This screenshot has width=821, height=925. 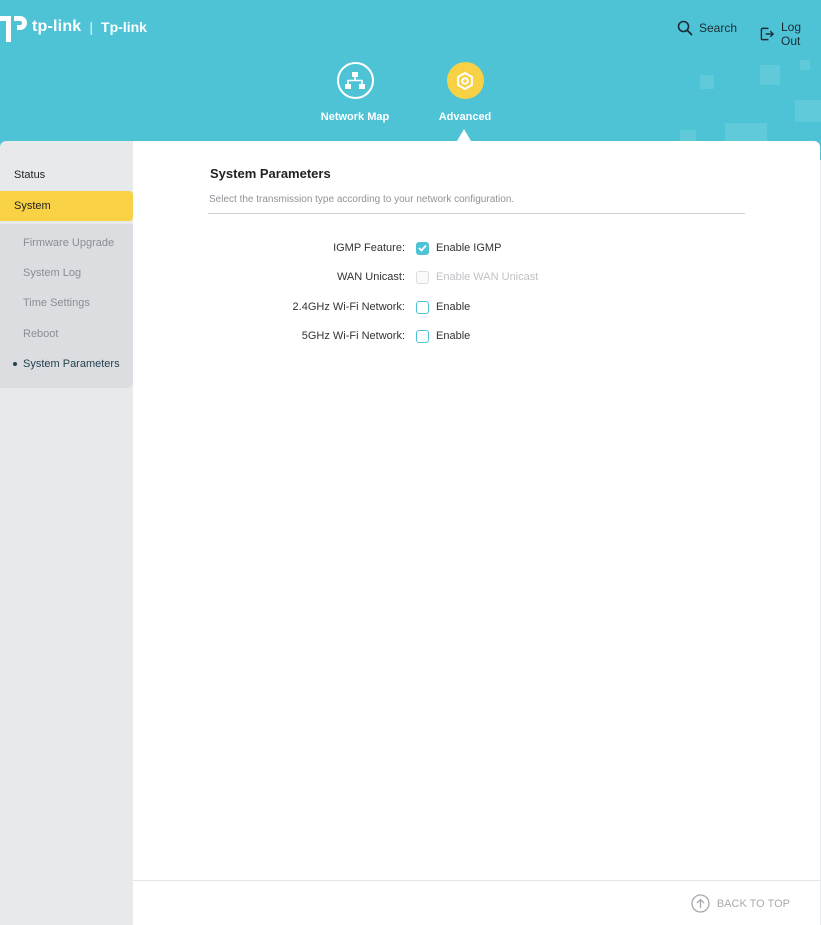 What do you see at coordinates (465, 80) in the screenshot?
I see `gear-icon` at bounding box center [465, 80].